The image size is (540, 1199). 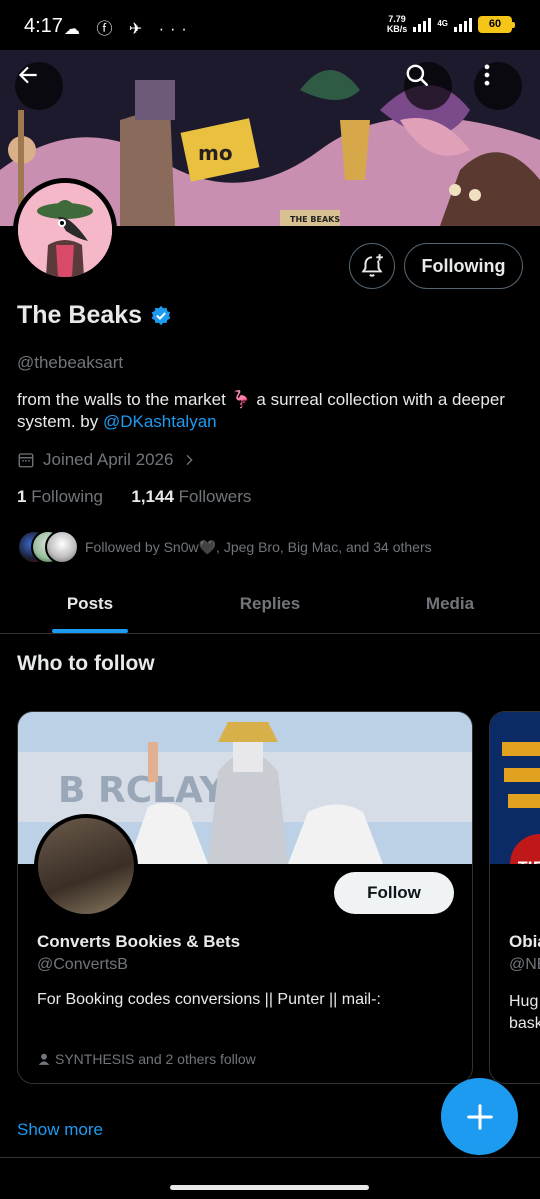 I want to click on suggestion-2-bio-line1: Hug, so click(x=524, y=1001).